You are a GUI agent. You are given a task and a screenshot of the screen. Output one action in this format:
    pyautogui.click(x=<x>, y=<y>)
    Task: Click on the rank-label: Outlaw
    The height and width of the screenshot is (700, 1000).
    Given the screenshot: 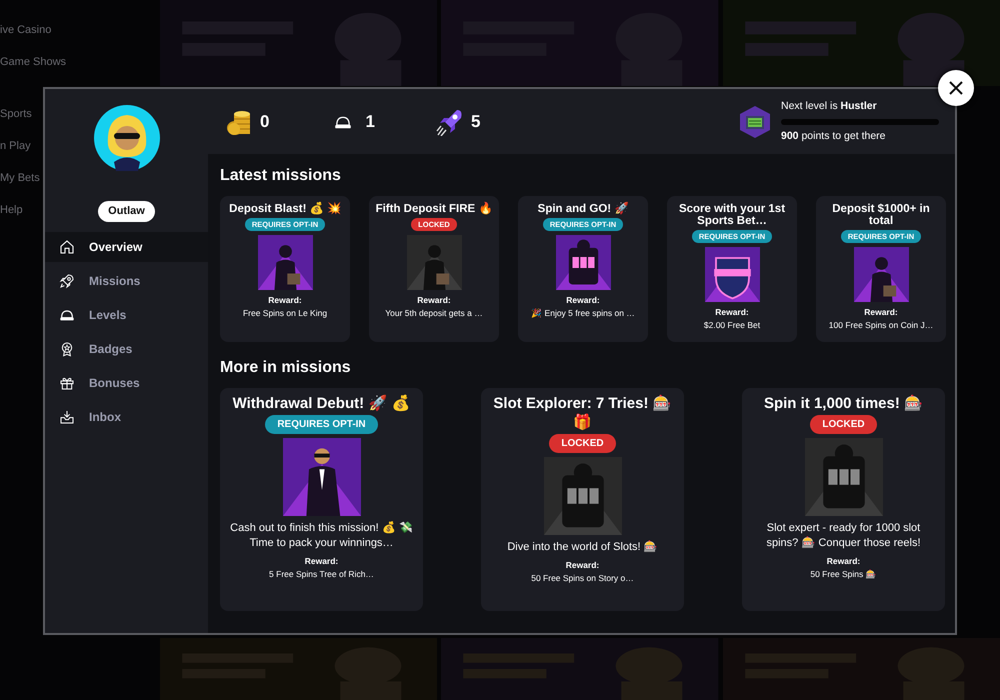 What is the action you would take?
    pyautogui.click(x=126, y=211)
    